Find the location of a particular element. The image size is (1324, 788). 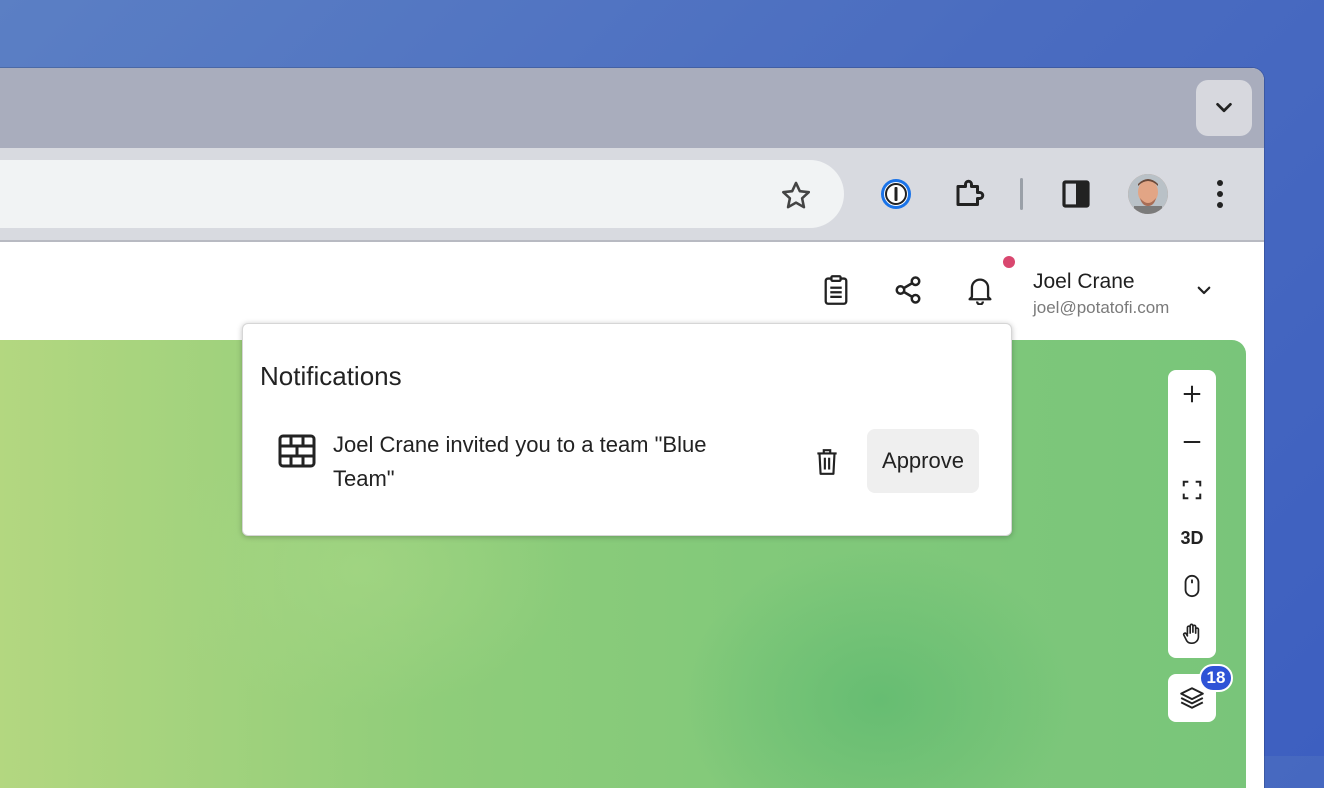

fullscreen-button is located at coordinates (1192, 490).